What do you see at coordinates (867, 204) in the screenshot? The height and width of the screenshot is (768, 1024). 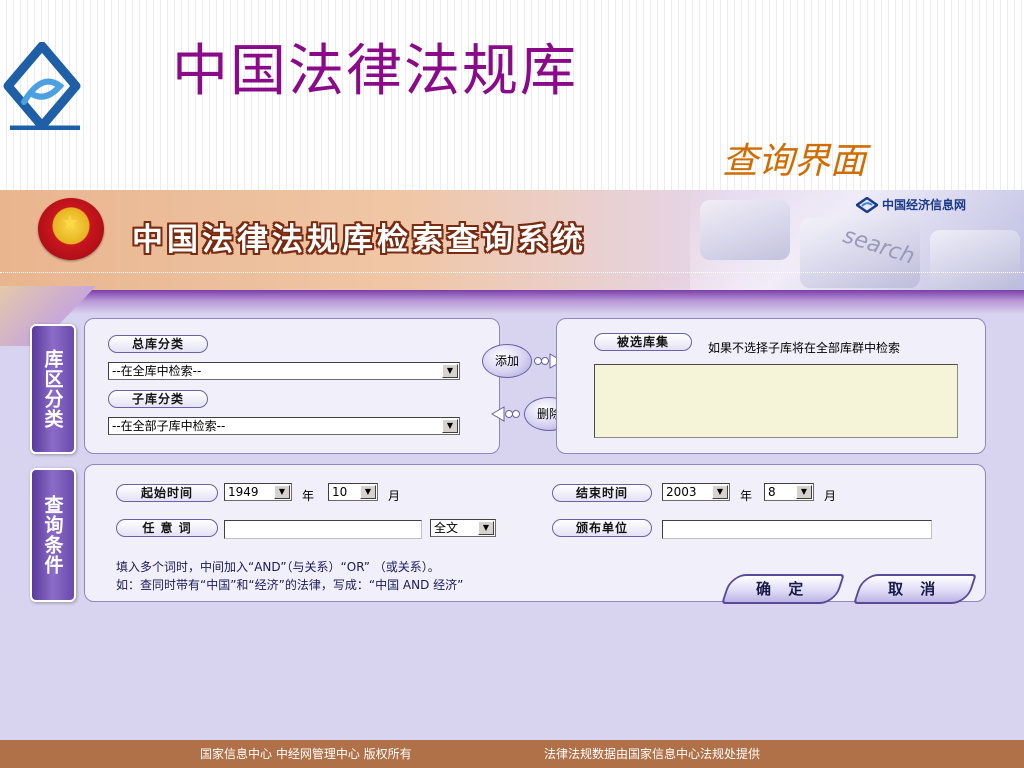 I see `cei-logo-icon` at bounding box center [867, 204].